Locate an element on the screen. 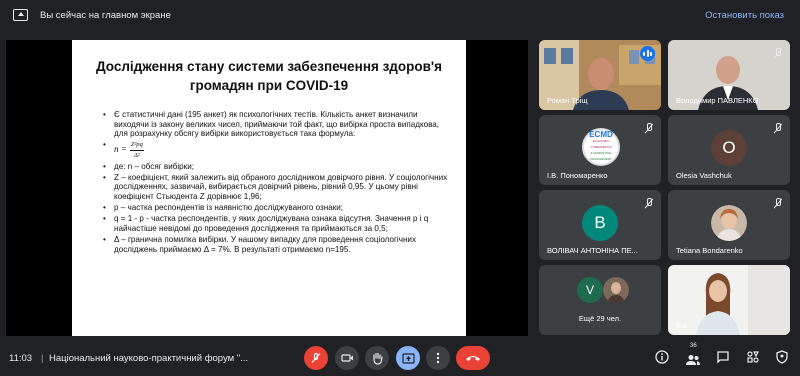 This screenshot has width=800, height=376. speaking-indicator-icon is located at coordinates (647, 53).